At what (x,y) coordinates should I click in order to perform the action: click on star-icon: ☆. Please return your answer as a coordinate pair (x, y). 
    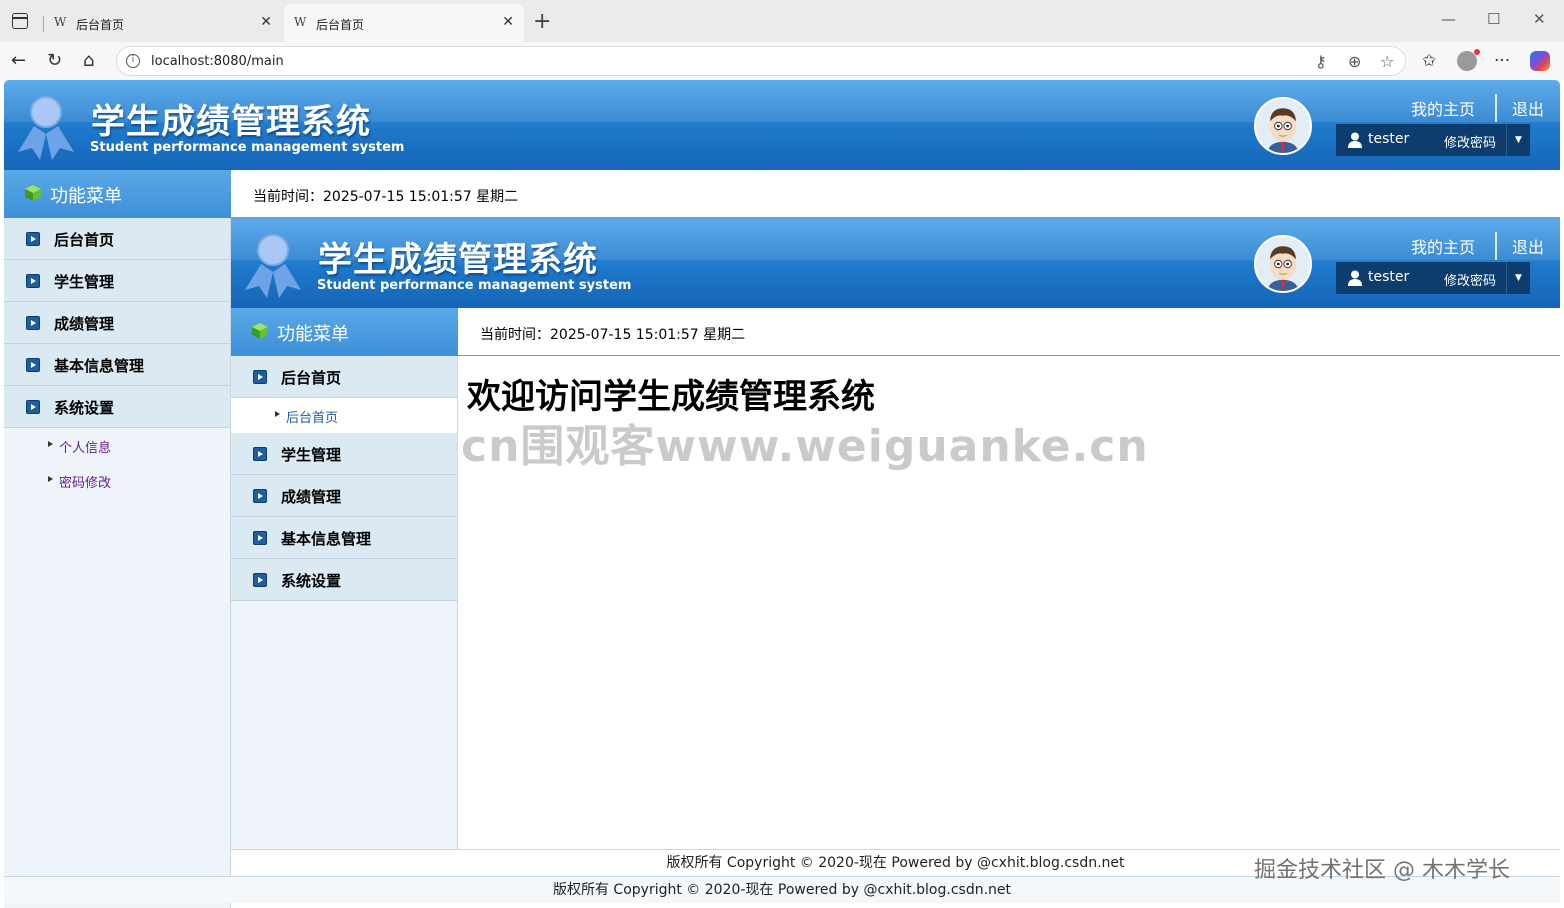
    Looking at the image, I should click on (1387, 61).